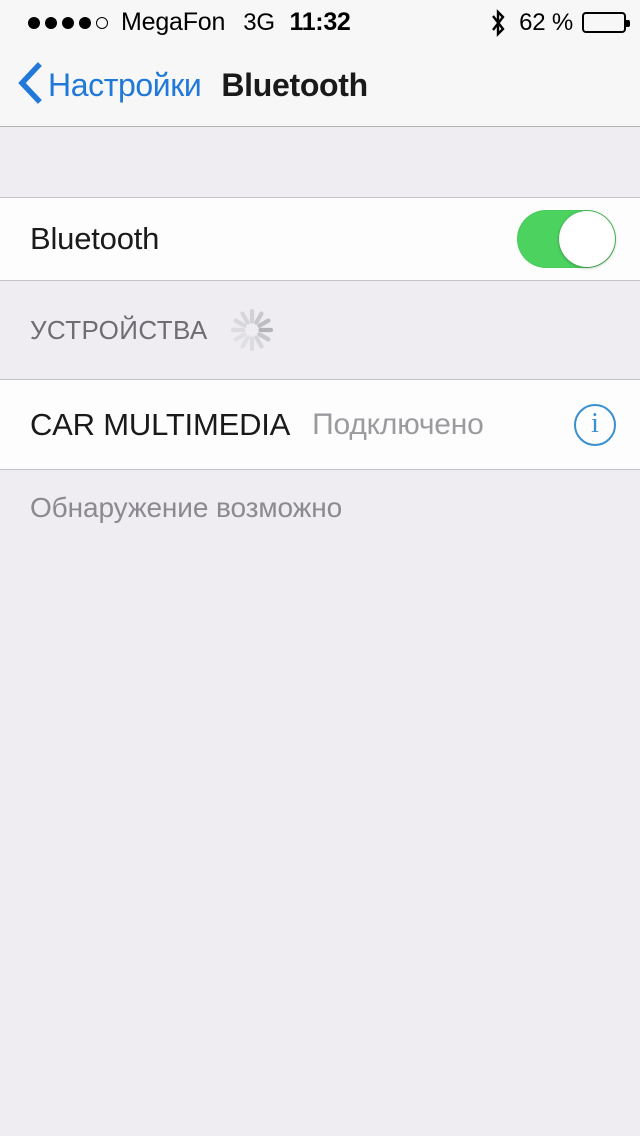 The image size is (640, 1136). I want to click on info-letter: i, so click(595, 423).